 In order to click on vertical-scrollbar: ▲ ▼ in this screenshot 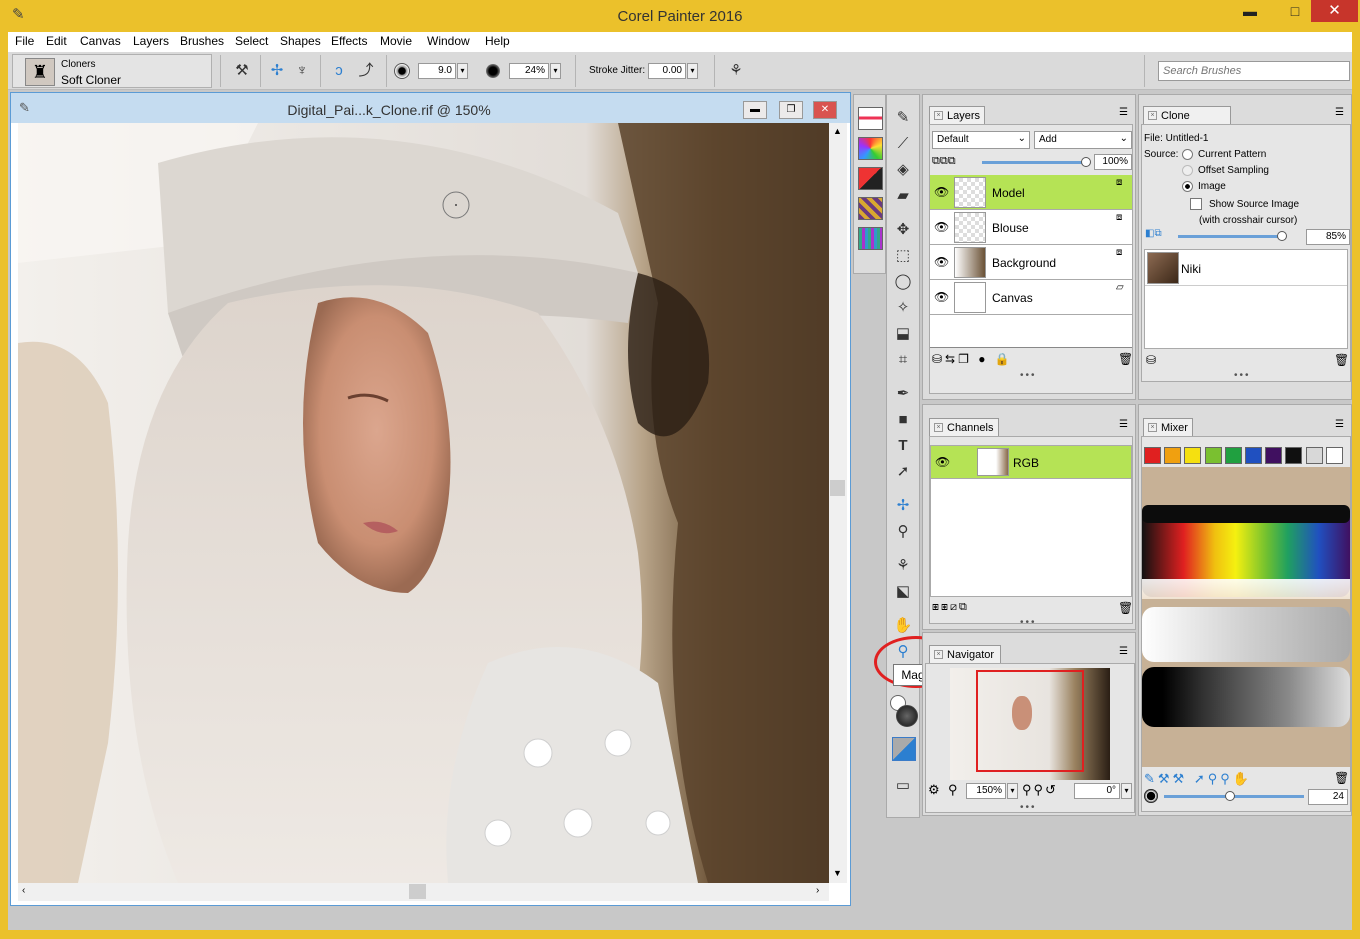, I will do `click(838, 503)`.